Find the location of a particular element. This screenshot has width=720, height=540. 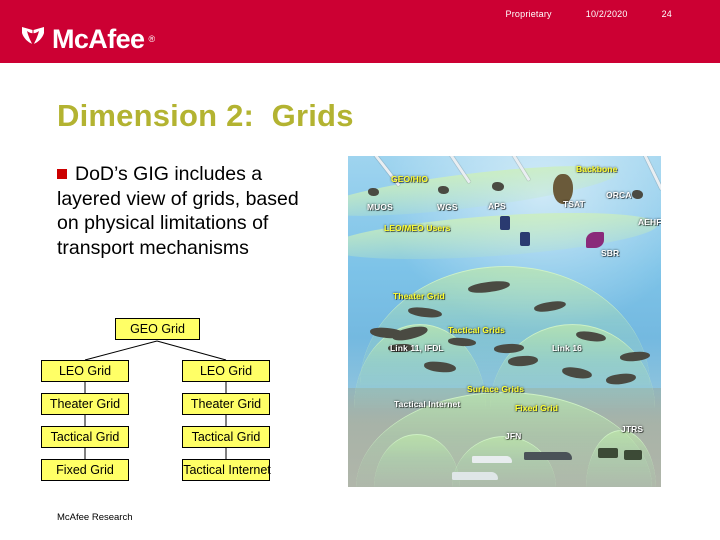

label-aps: APS is located at coordinates (497, 206).